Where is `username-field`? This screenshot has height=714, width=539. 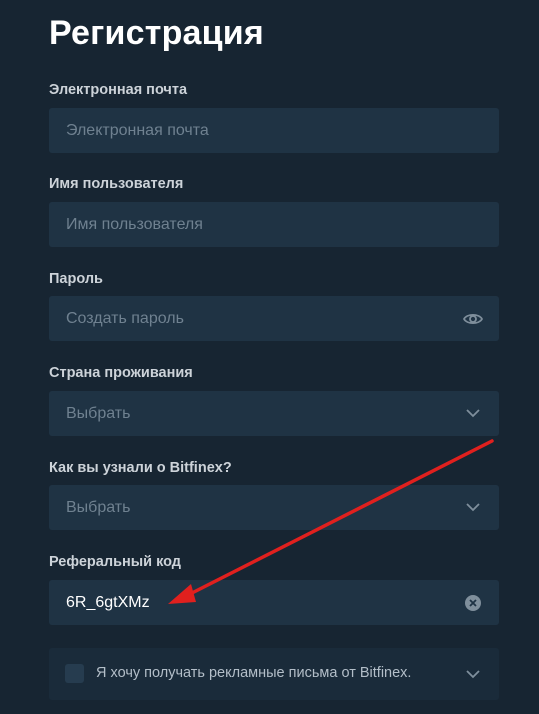
username-field is located at coordinates (274, 224).